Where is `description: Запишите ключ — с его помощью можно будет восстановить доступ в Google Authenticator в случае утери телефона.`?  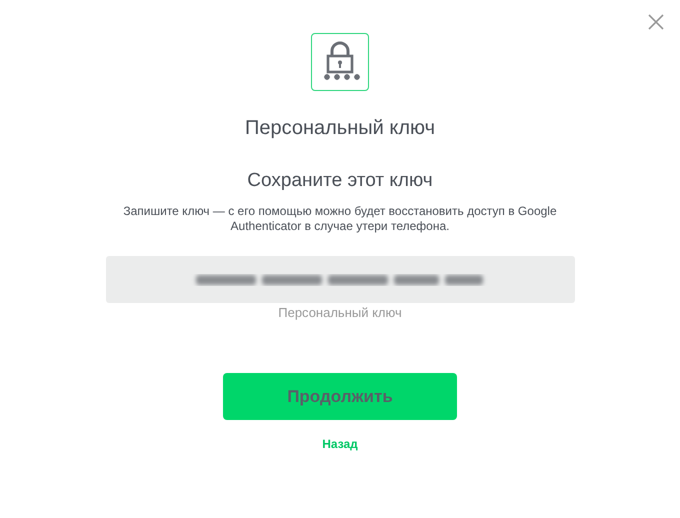 description: Запишите ключ — с его помощью можно будет восстановить доступ в Google Authenticator в случае утери телефона. is located at coordinates (340, 219).